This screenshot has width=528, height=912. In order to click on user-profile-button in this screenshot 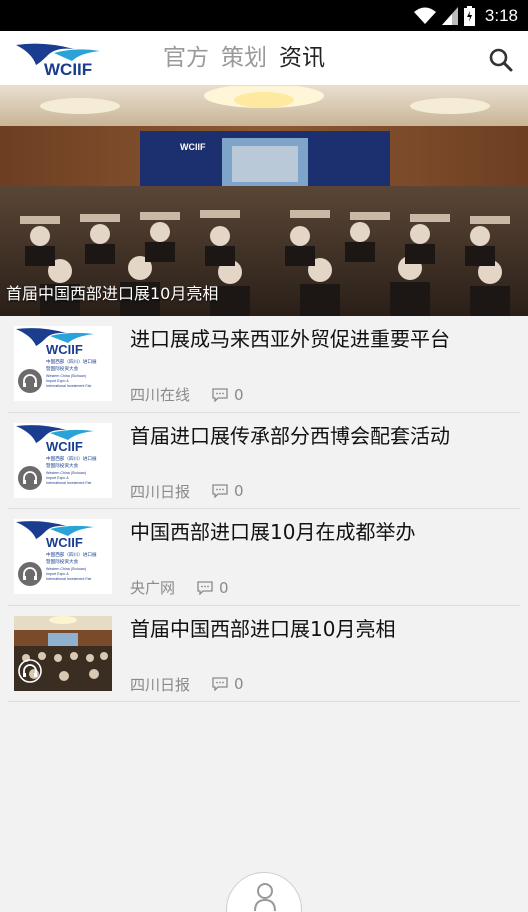, I will do `click(264, 892)`.